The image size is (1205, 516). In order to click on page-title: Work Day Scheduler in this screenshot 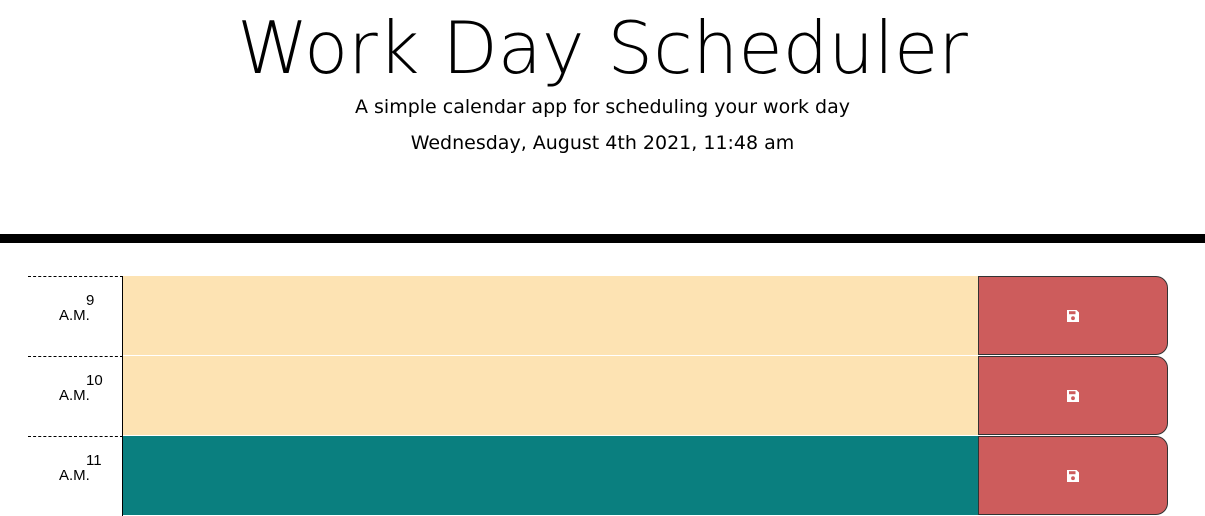, I will do `click(602, 48)`.